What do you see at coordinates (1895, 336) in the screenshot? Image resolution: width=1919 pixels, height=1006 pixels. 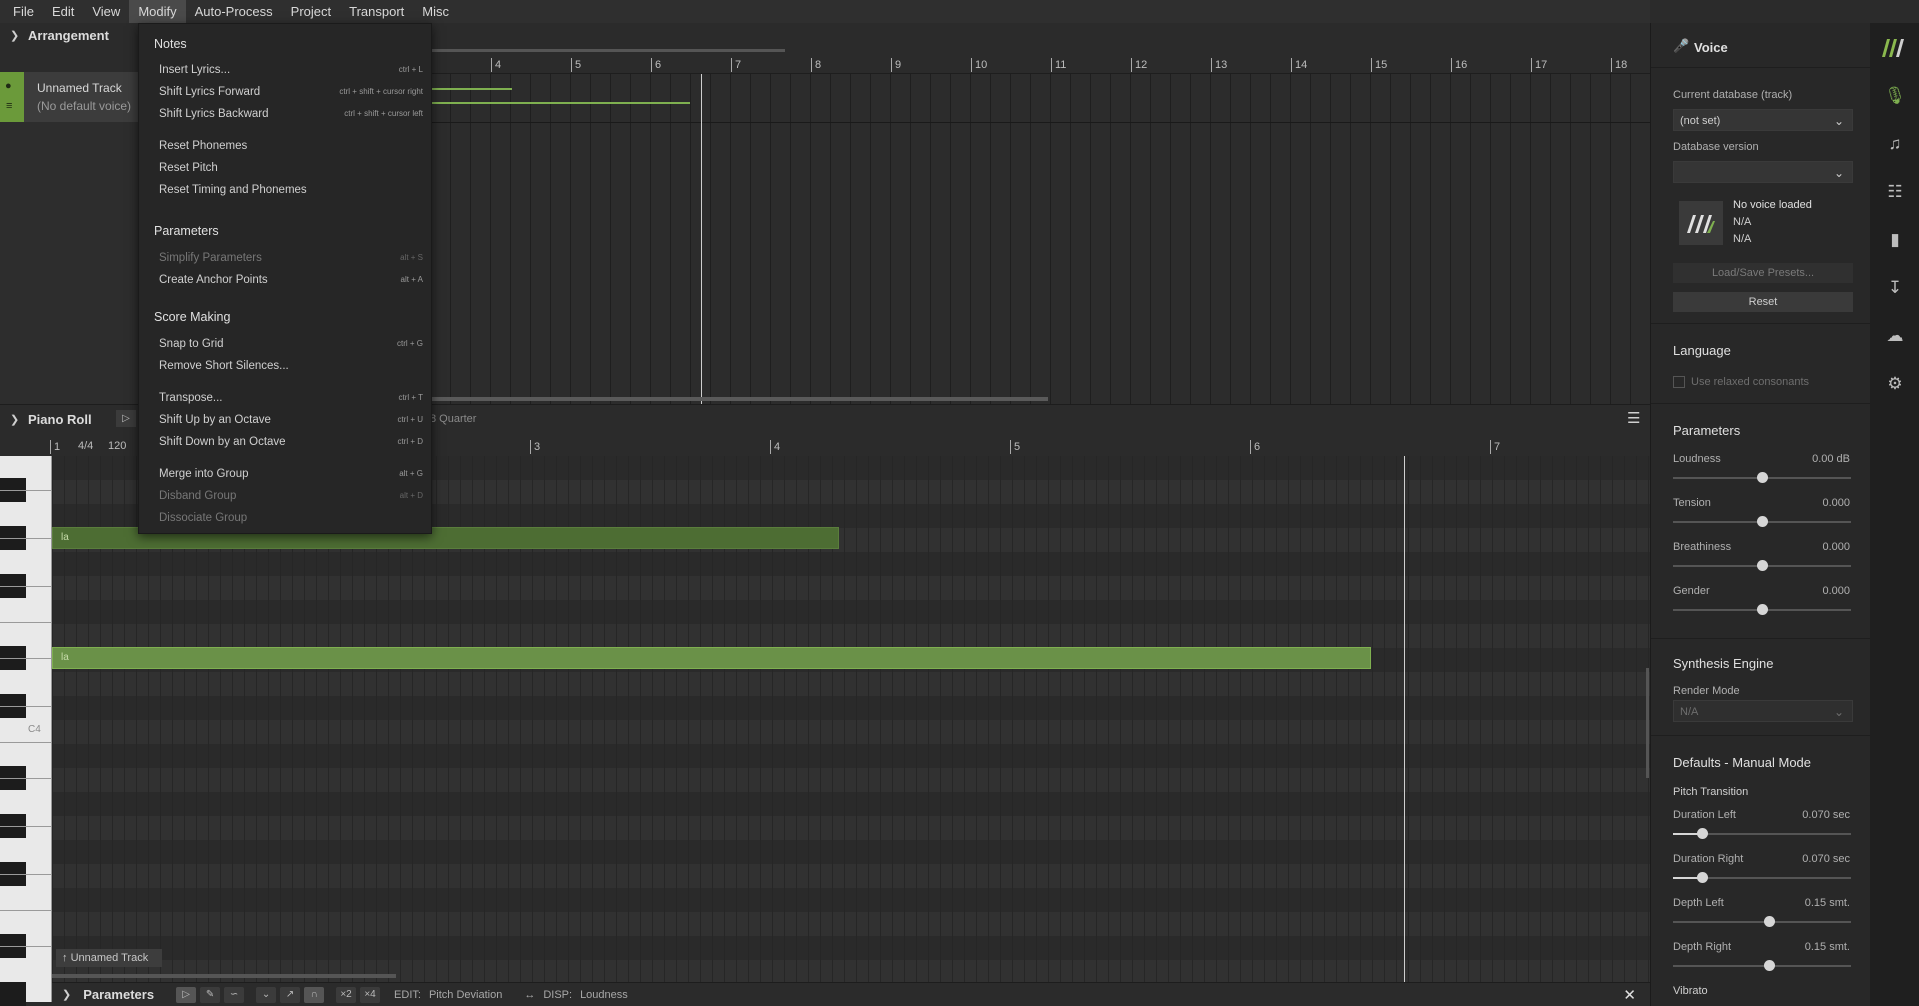 I see `cloud-icon: ☁` at bounding box center [1895, 336].